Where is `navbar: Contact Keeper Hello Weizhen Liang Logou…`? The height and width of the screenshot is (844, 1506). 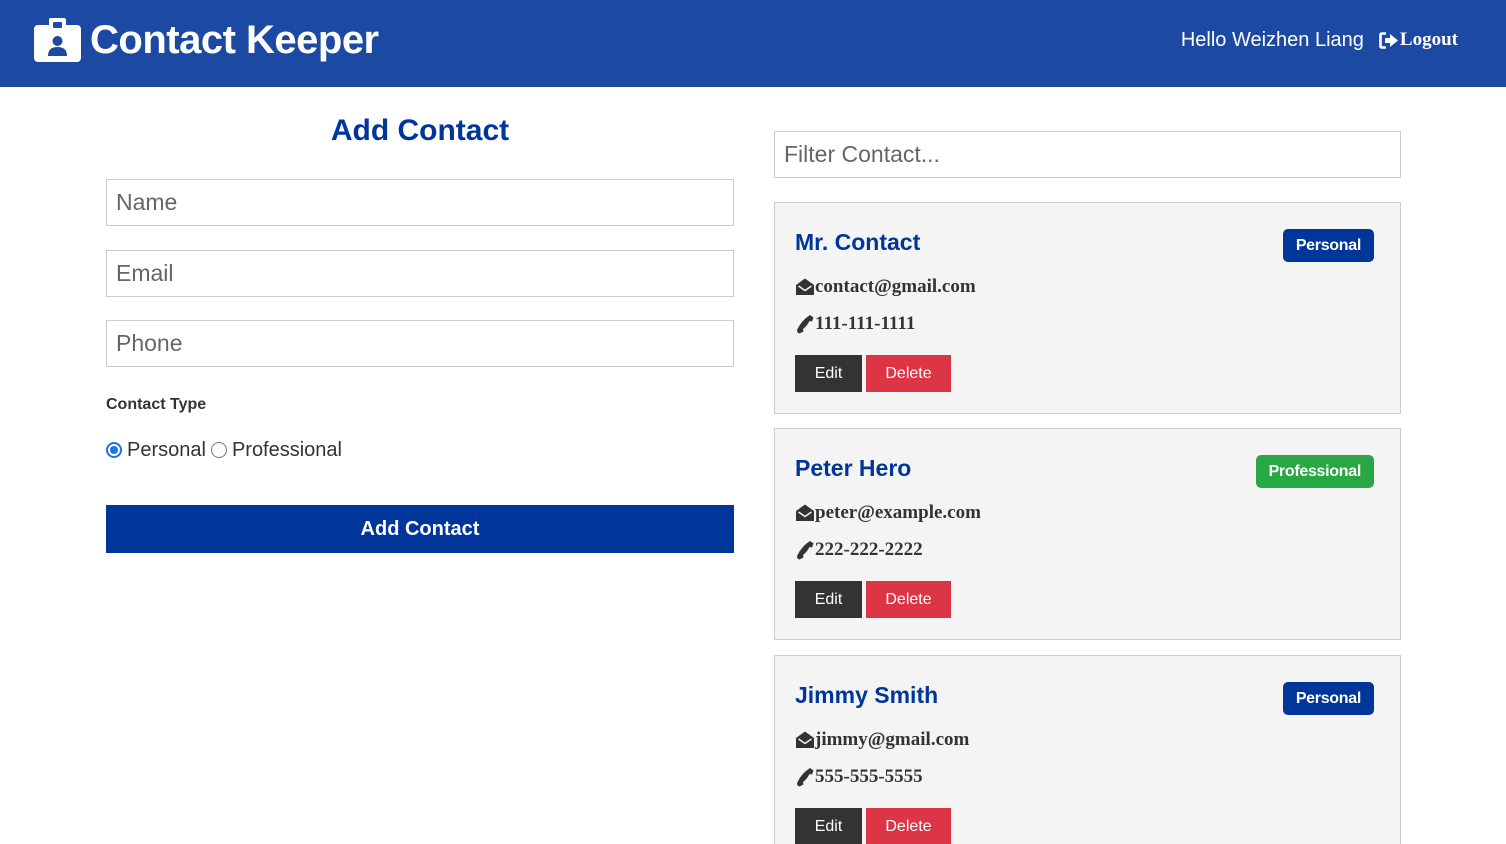 navbar: Contact Keeper Hello Weizhen Liang Logou… is located at coordinates (753, 43).